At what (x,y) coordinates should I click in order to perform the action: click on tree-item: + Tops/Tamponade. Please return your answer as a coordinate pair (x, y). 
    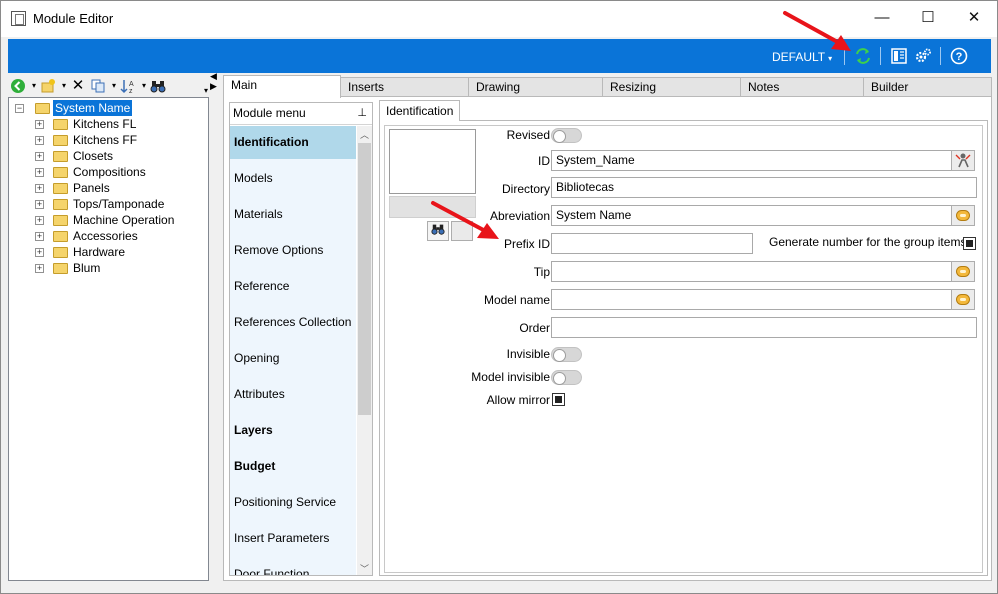
    Looking at the image, I should click on (107, 204).